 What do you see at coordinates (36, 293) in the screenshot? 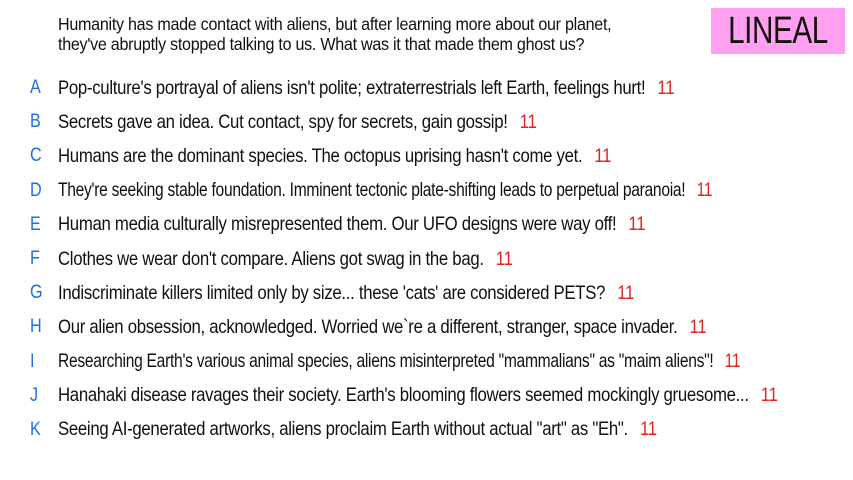
I see `answer-letter: G` at bounding box center [36, 293].